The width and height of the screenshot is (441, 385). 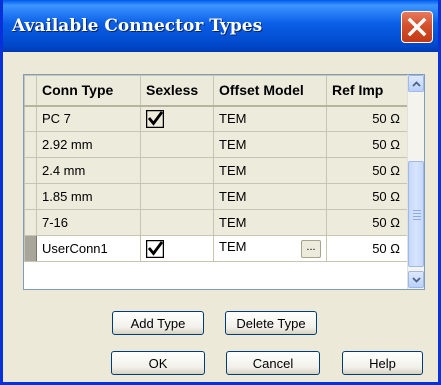 What do you see at coordinates (88, 144) in the screenshot?
I see `cell-conn-type: 2.92 mm` at bounding box center [88, 144].